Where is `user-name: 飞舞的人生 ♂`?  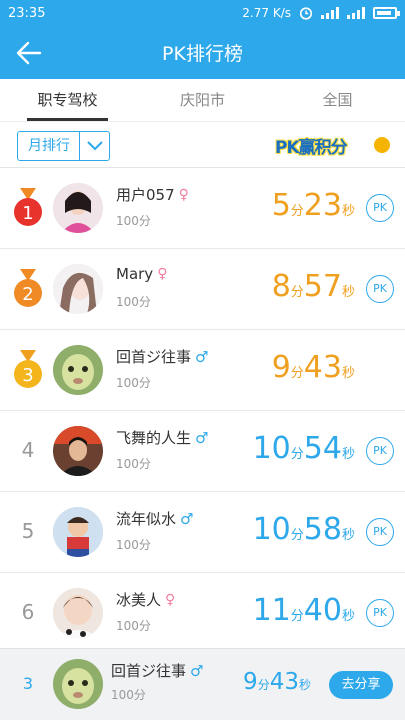
user-name: 飞舞的人生 ♂ is located at coordinates (162, 437).